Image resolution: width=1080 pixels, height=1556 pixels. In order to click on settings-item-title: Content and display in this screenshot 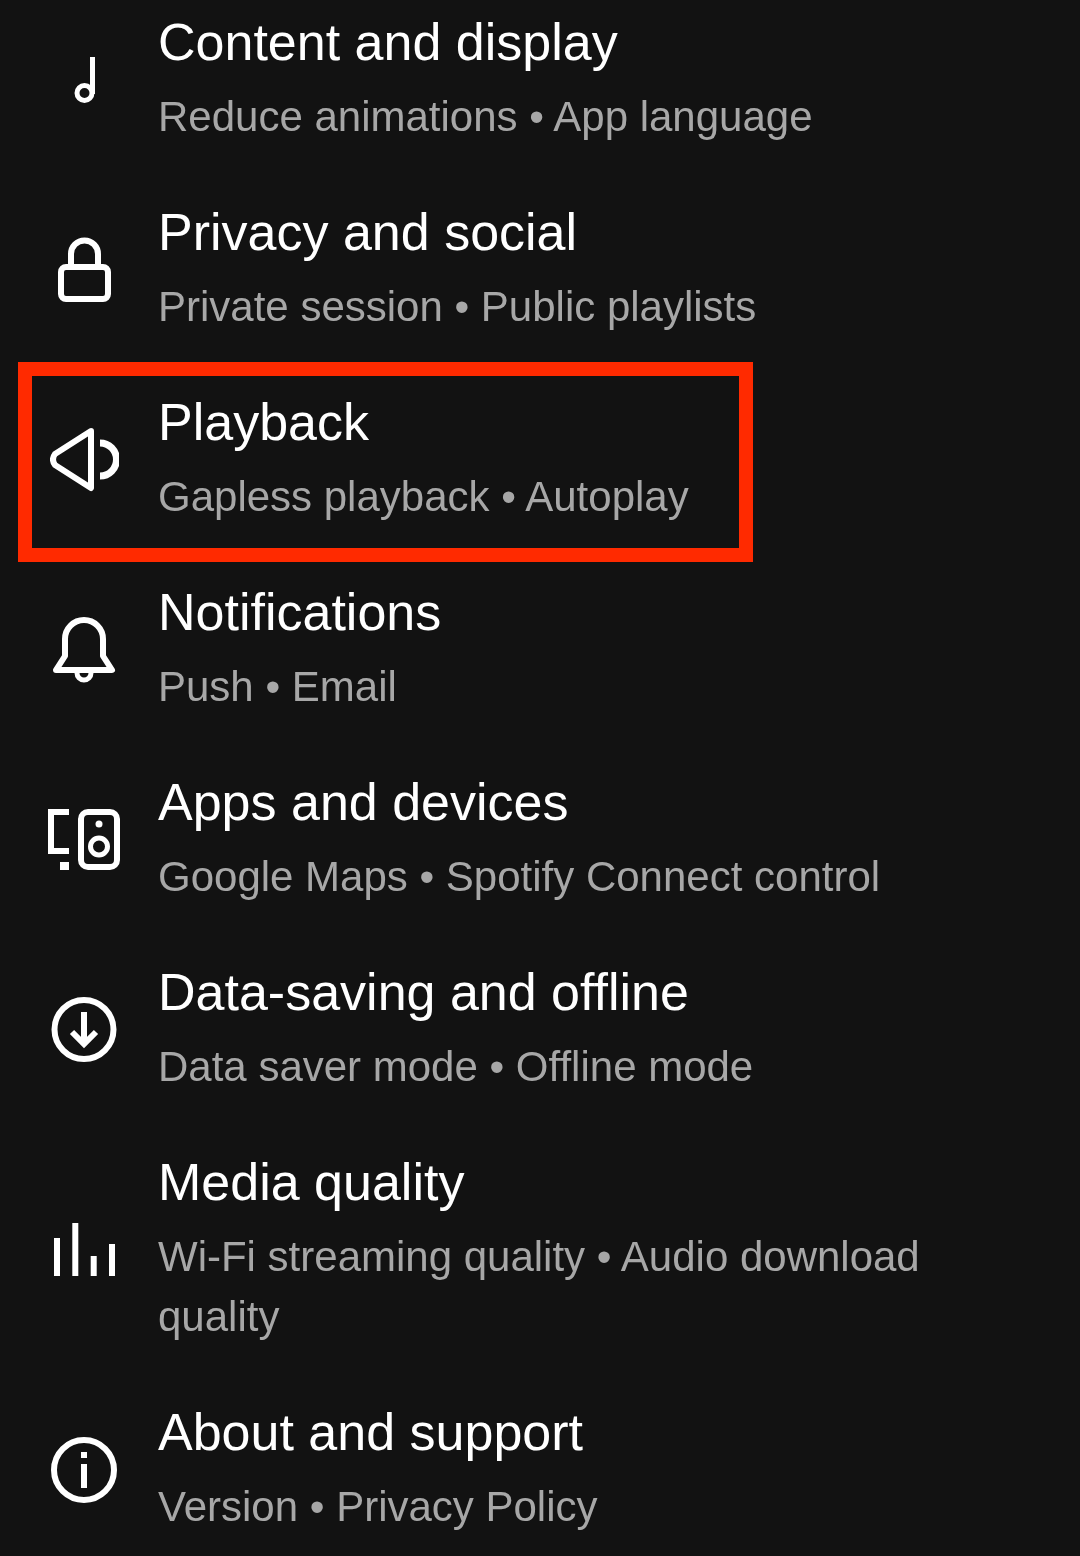, I will do `click(388, 42)`.